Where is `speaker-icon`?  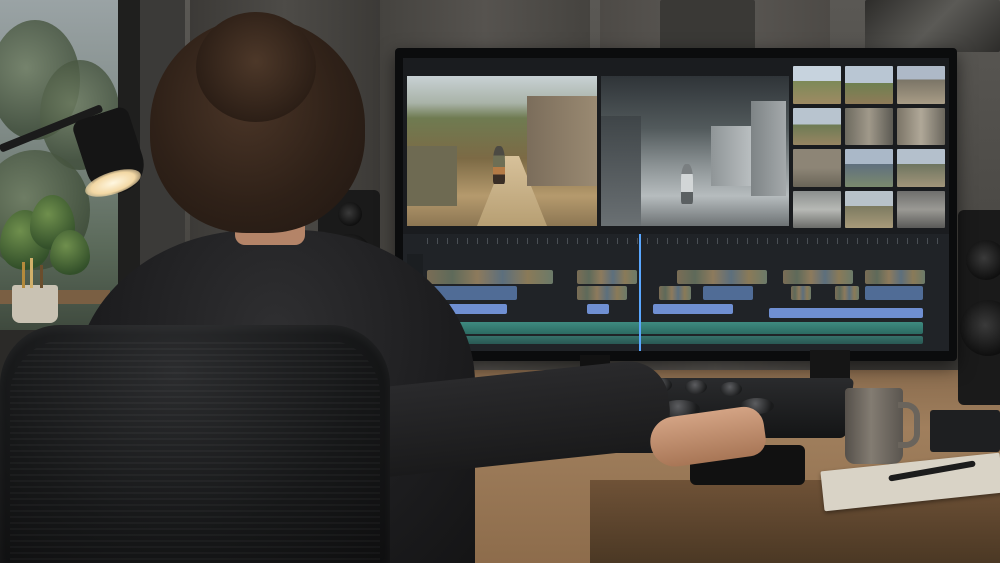
speaker-icon is located at coordinates (979, 307).